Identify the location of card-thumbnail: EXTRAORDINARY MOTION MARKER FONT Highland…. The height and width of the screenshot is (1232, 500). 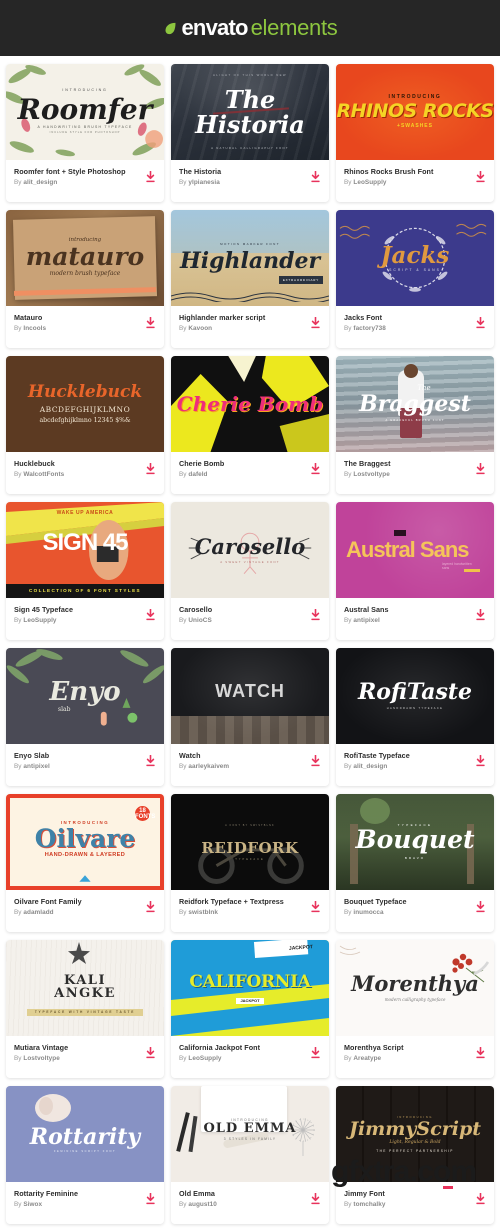
(250, 258).